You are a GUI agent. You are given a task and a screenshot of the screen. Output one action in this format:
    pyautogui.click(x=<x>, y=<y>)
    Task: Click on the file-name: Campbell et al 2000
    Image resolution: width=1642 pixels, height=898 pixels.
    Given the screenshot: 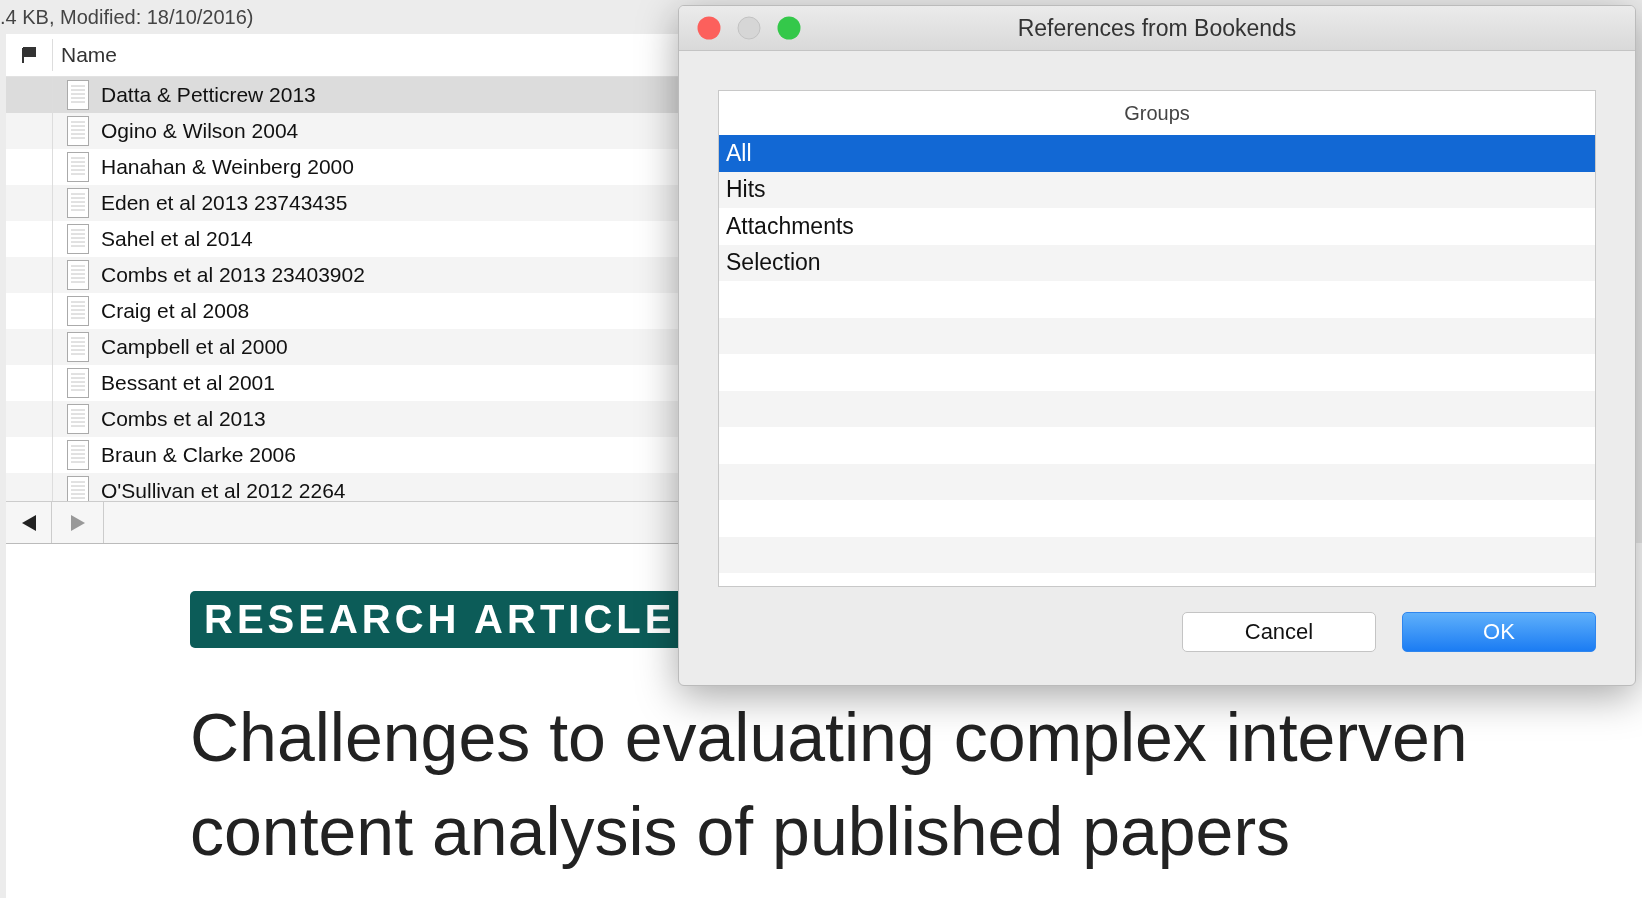 What is the action you would take?
    pyautogui.click(x=194, y=347)
    